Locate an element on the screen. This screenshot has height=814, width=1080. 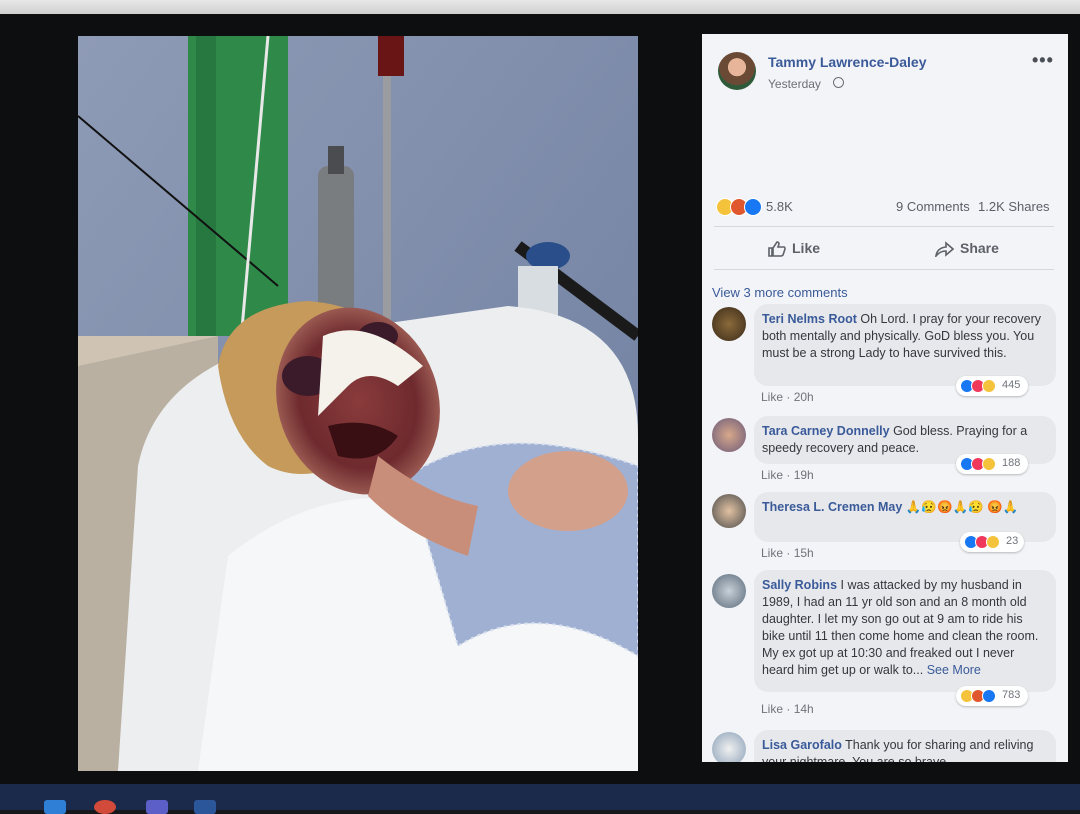
wow-reaction-icon is located at coordinates (993, 542).